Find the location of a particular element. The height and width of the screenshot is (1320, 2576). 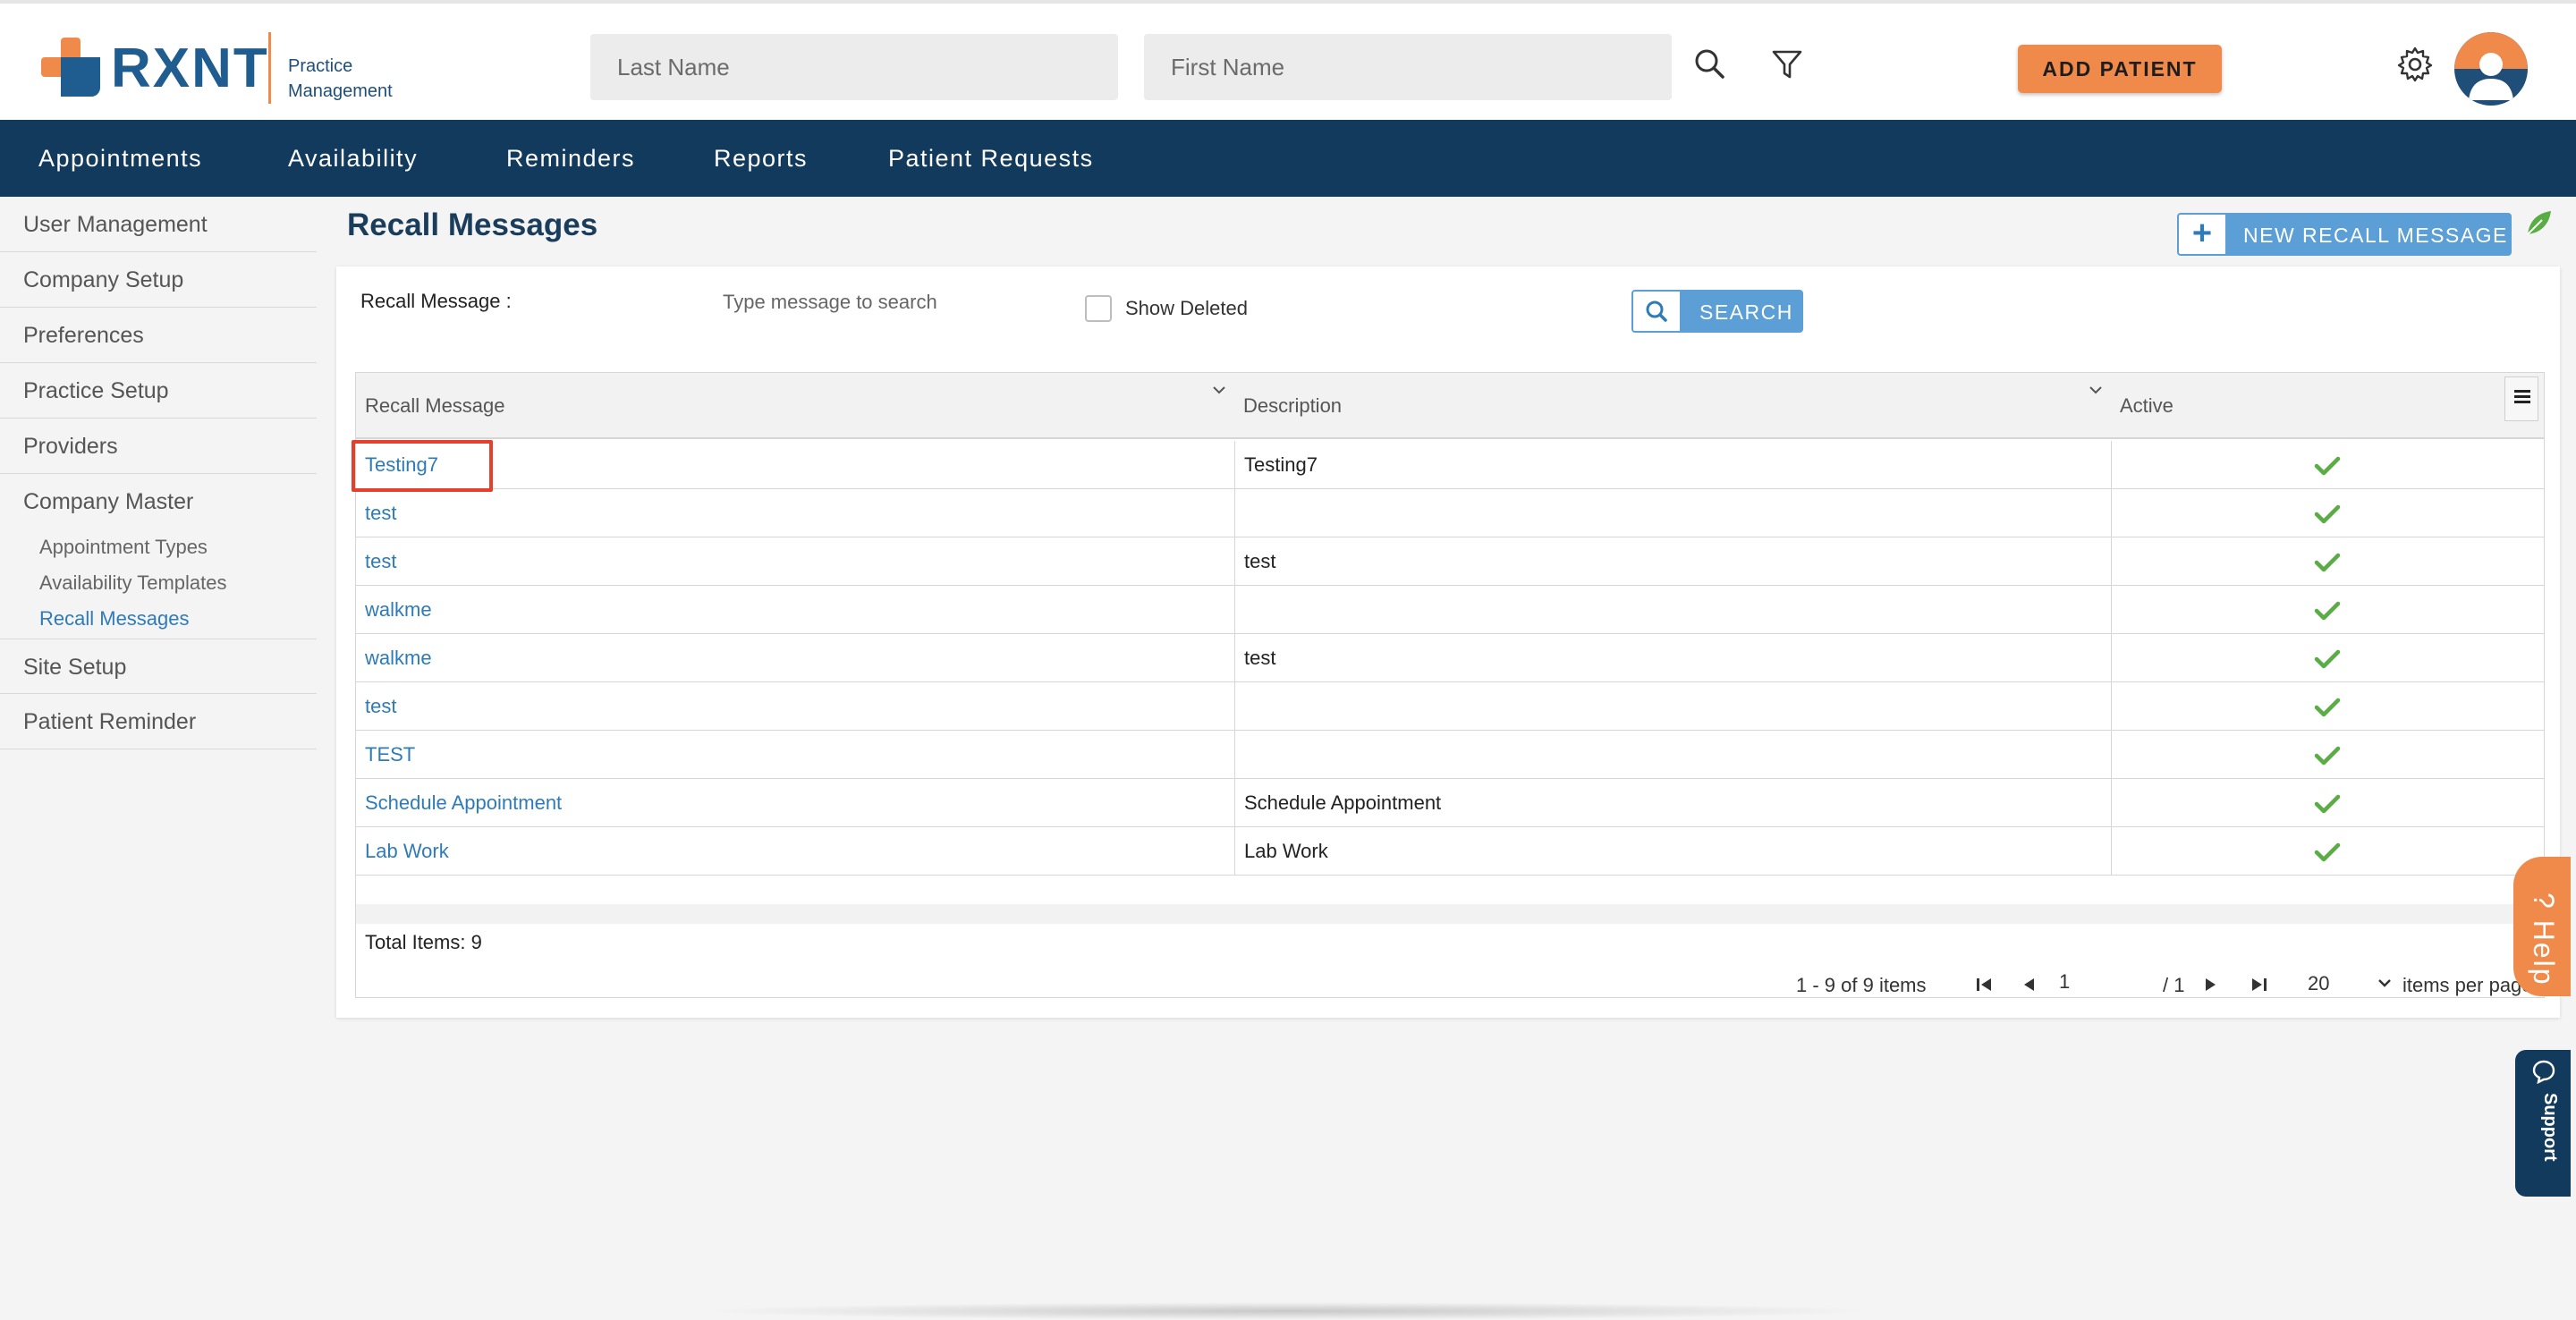

gear-icon is located at coordinates (2415, 64).